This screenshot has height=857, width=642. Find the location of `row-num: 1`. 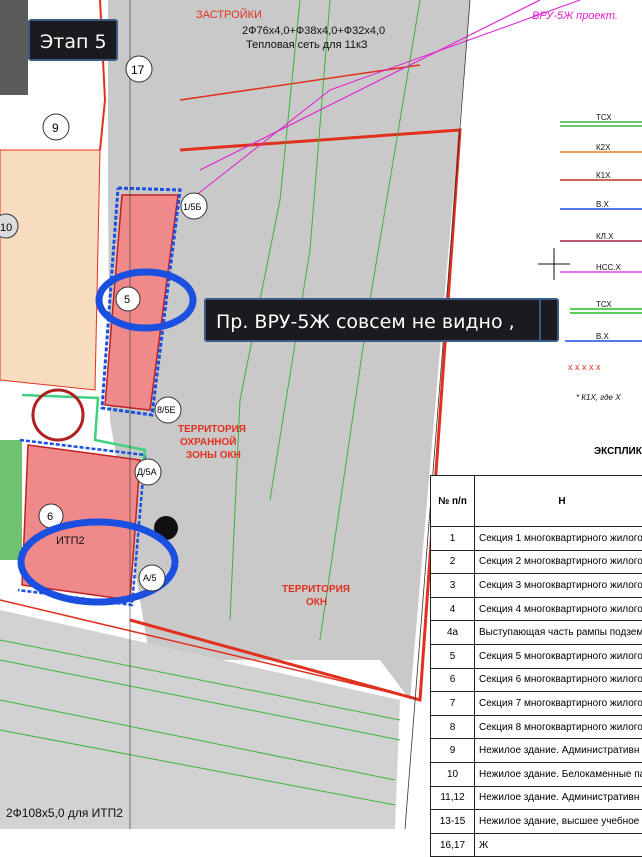

row-num: 1 is located at coordinates (453, 539).